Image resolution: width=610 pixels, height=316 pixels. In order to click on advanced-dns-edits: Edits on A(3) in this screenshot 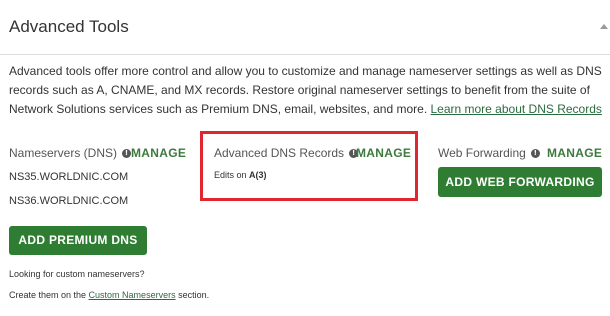, I will do `click(240, 175)`.